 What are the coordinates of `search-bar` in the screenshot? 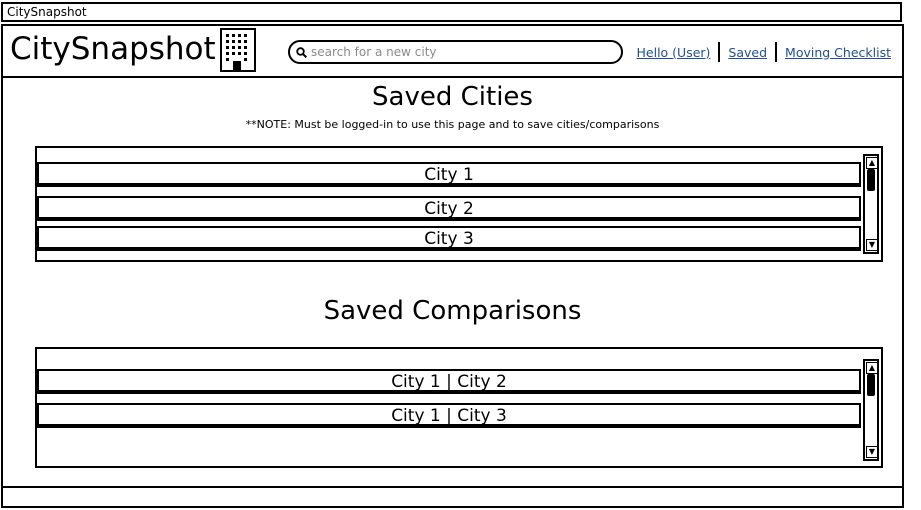 It's located at (455, 52).